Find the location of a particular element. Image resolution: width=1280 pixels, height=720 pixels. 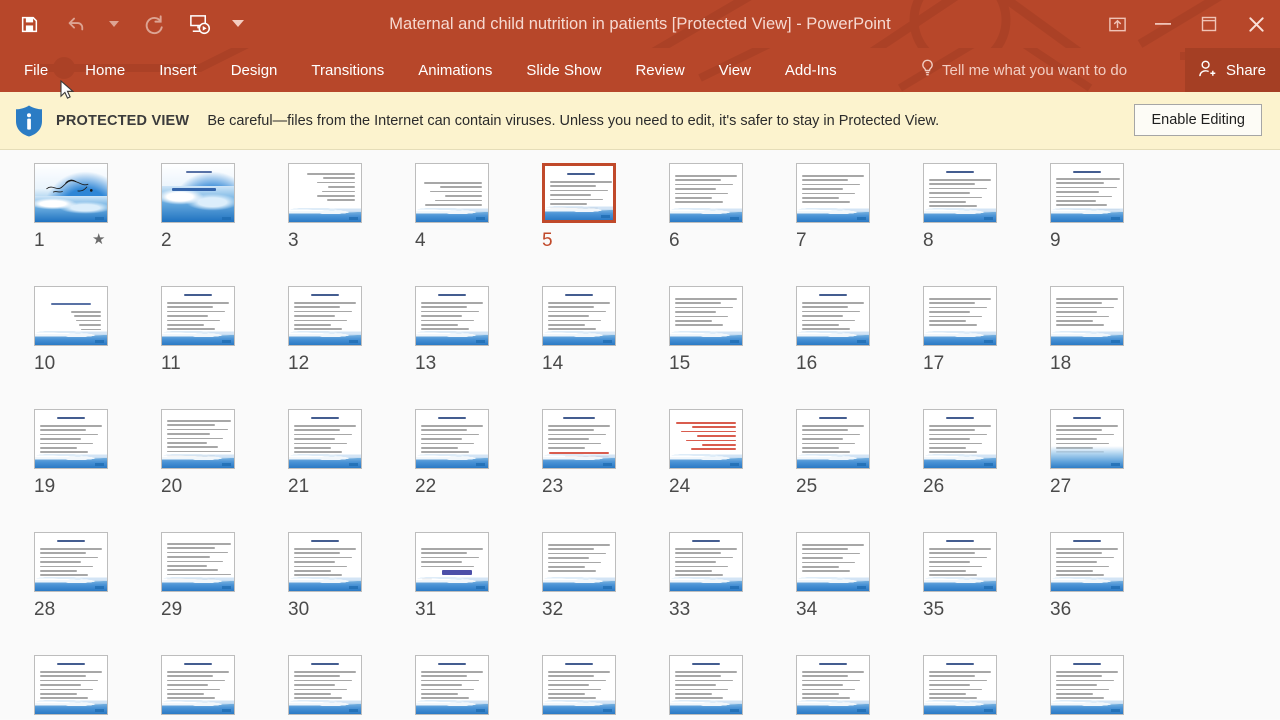

slide-thumbnail-31: 31 is located at coordinates (478, 576).